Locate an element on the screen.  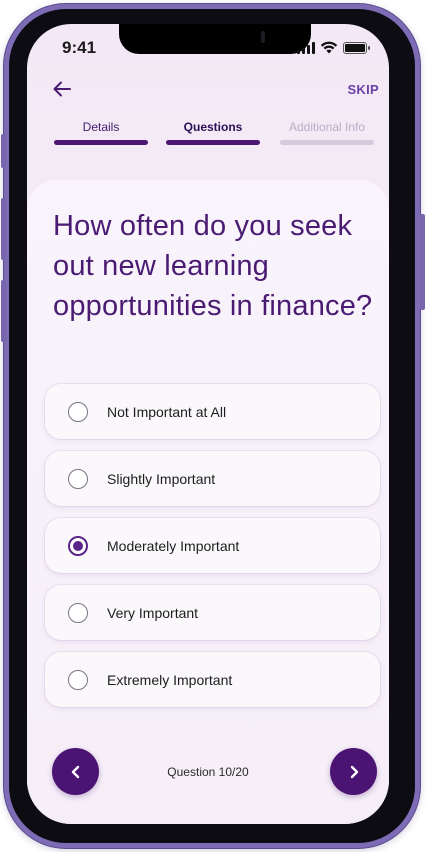
option-extremely-important: Extremely Important is located at coordinates (212, 679).